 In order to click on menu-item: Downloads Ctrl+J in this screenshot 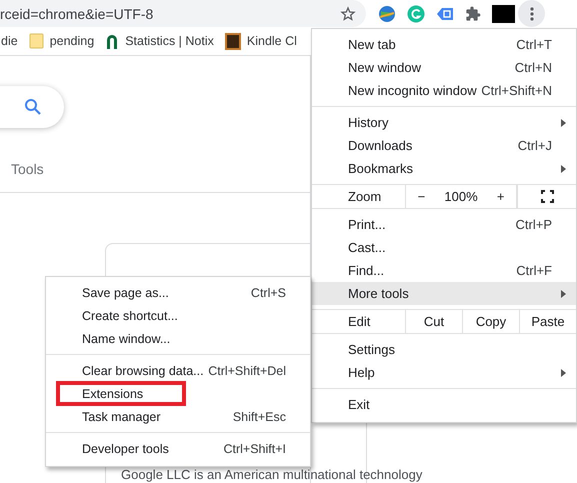, I will do `click(444, 145)`.